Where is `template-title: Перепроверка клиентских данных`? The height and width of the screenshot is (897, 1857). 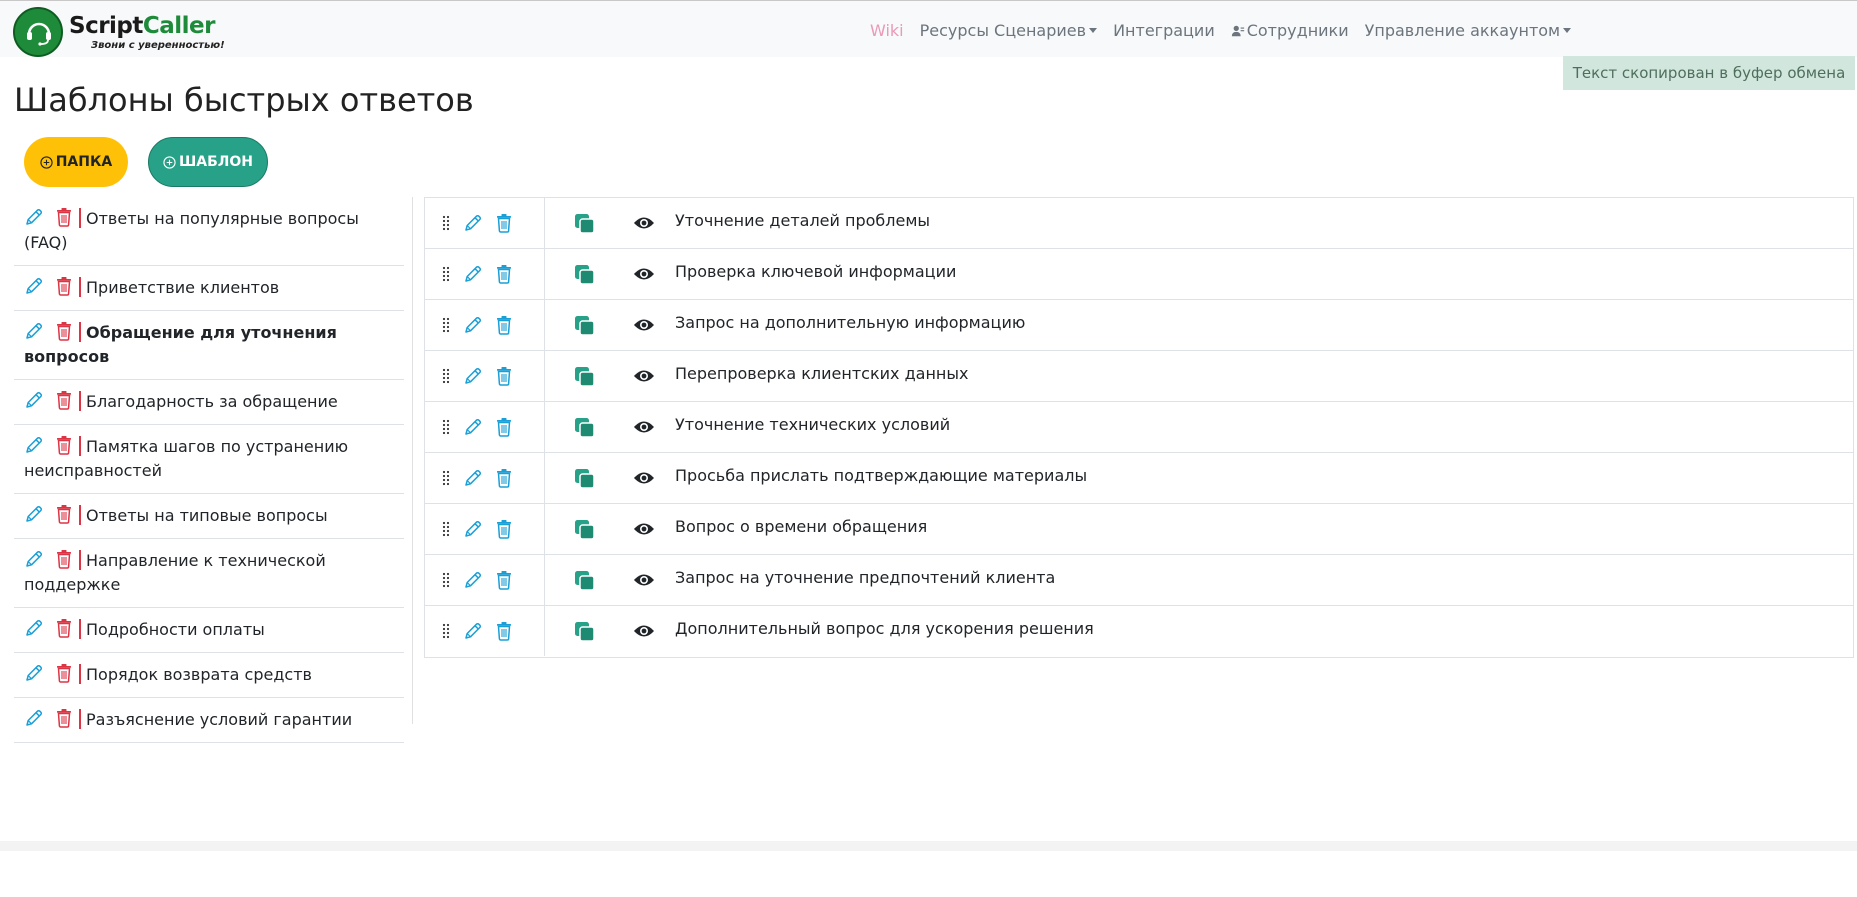 template-title: Перепроверка клиентских данных is located at coordinates (821, 373).